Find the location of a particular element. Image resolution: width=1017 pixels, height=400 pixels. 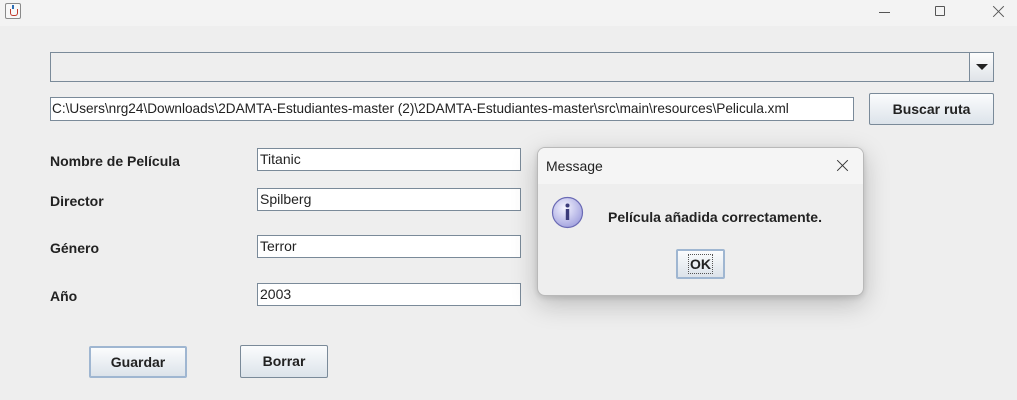

genre-label: Género is located at coordinates (75, 248).